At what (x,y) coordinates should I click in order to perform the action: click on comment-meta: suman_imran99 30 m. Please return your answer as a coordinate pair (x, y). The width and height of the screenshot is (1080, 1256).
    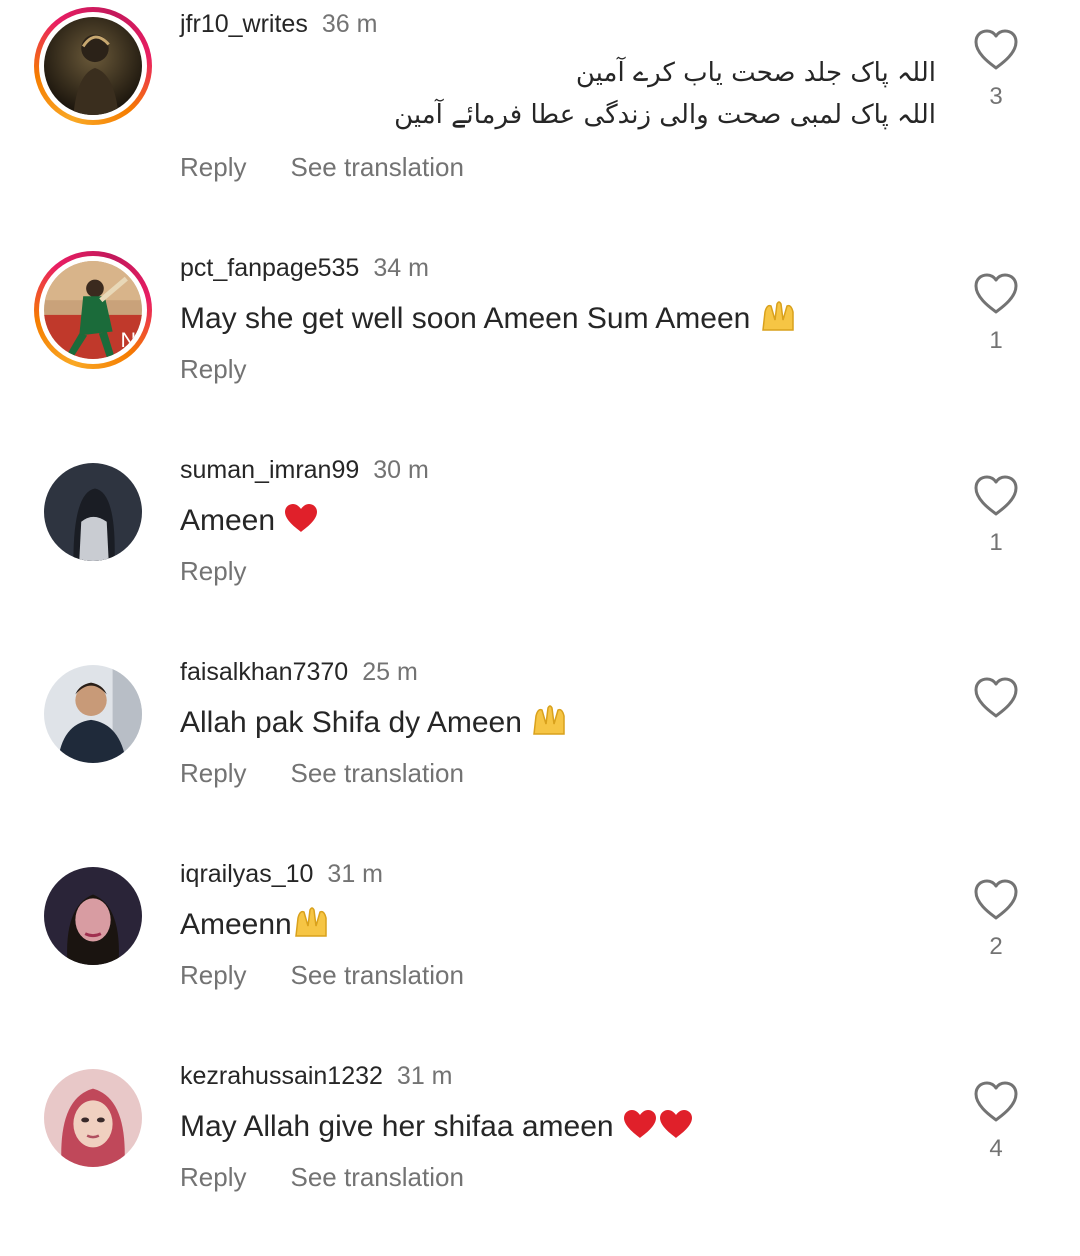
    Looking at the image, I should click on (304, 470).